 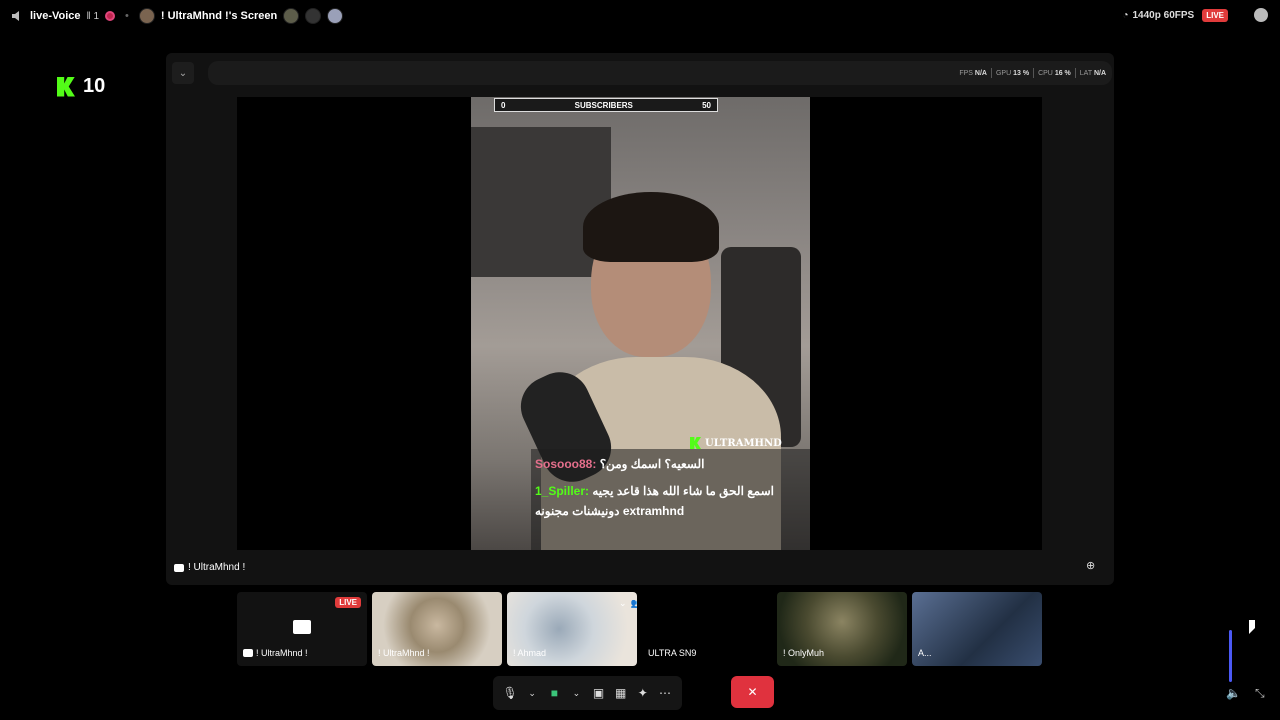 I want to click on topbar-right: ◔ 1440p 60FPS LIVE, so click(x=1195, y=15).